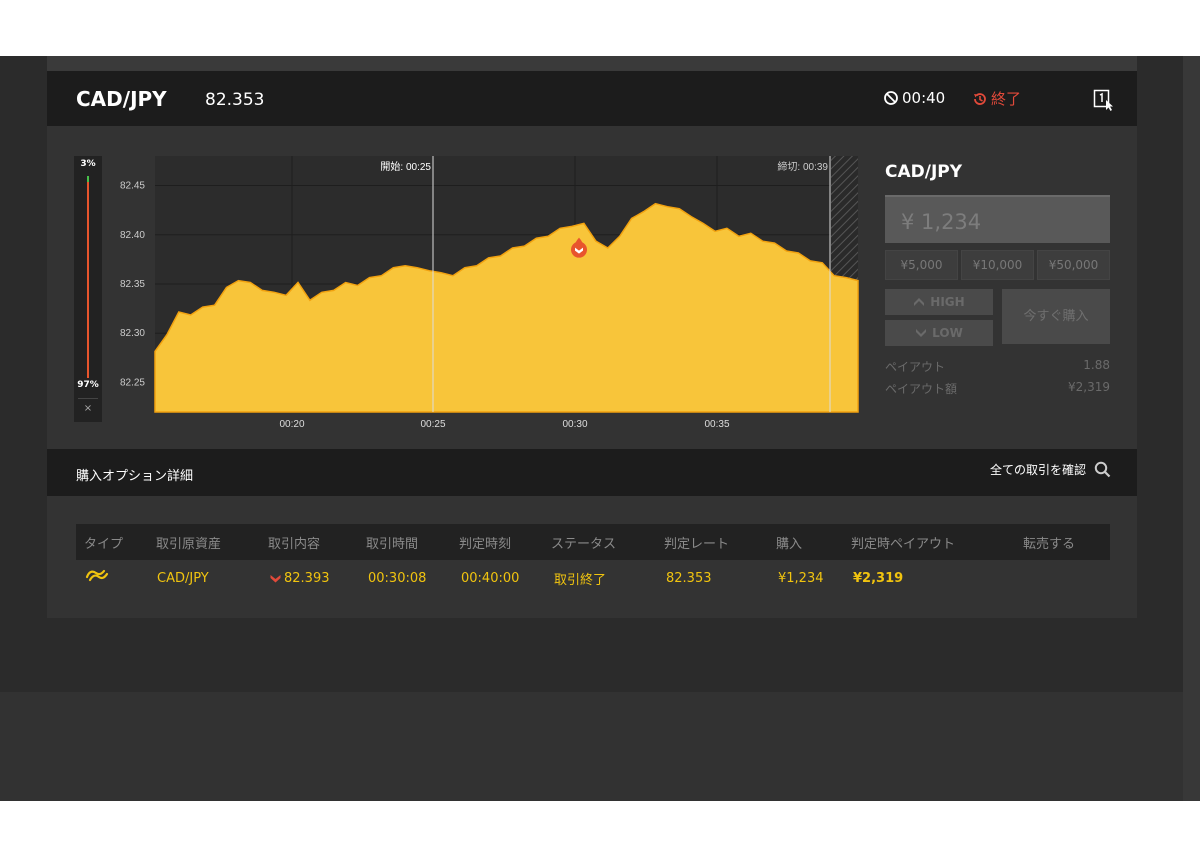  Describe the element at coordinates (132, 186) in the screenshot. I see `y-tick-label: 82.45` at that location.